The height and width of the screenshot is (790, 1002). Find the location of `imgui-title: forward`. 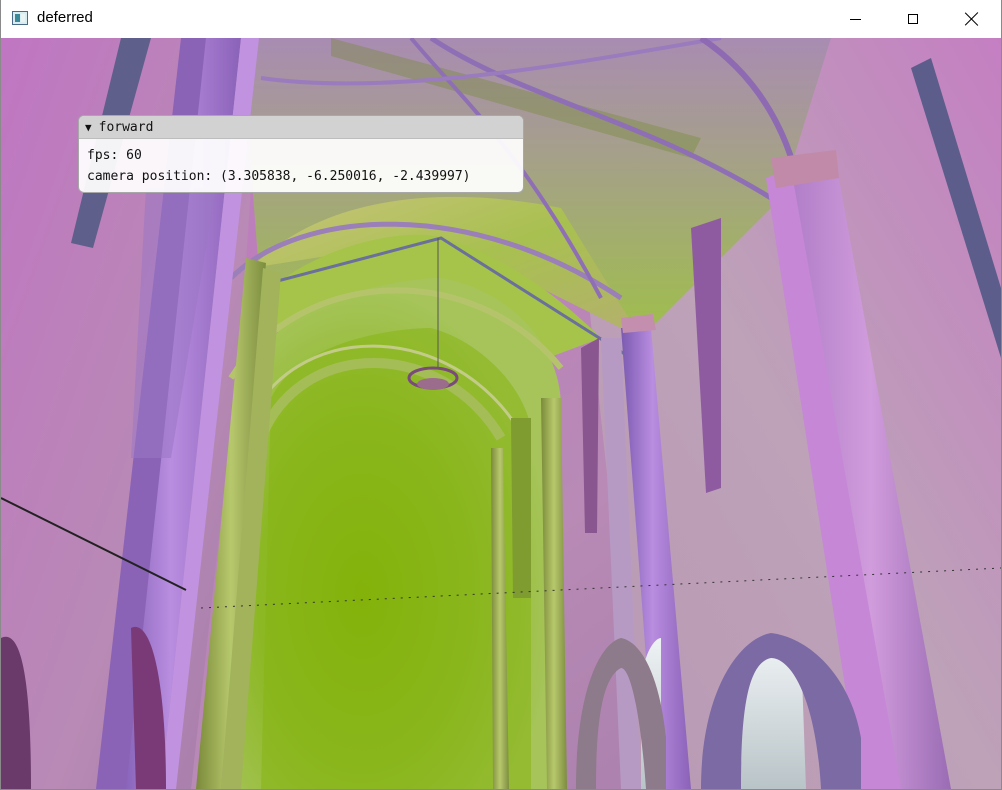

imgui-title: forward is located at coordinates (126, 127).